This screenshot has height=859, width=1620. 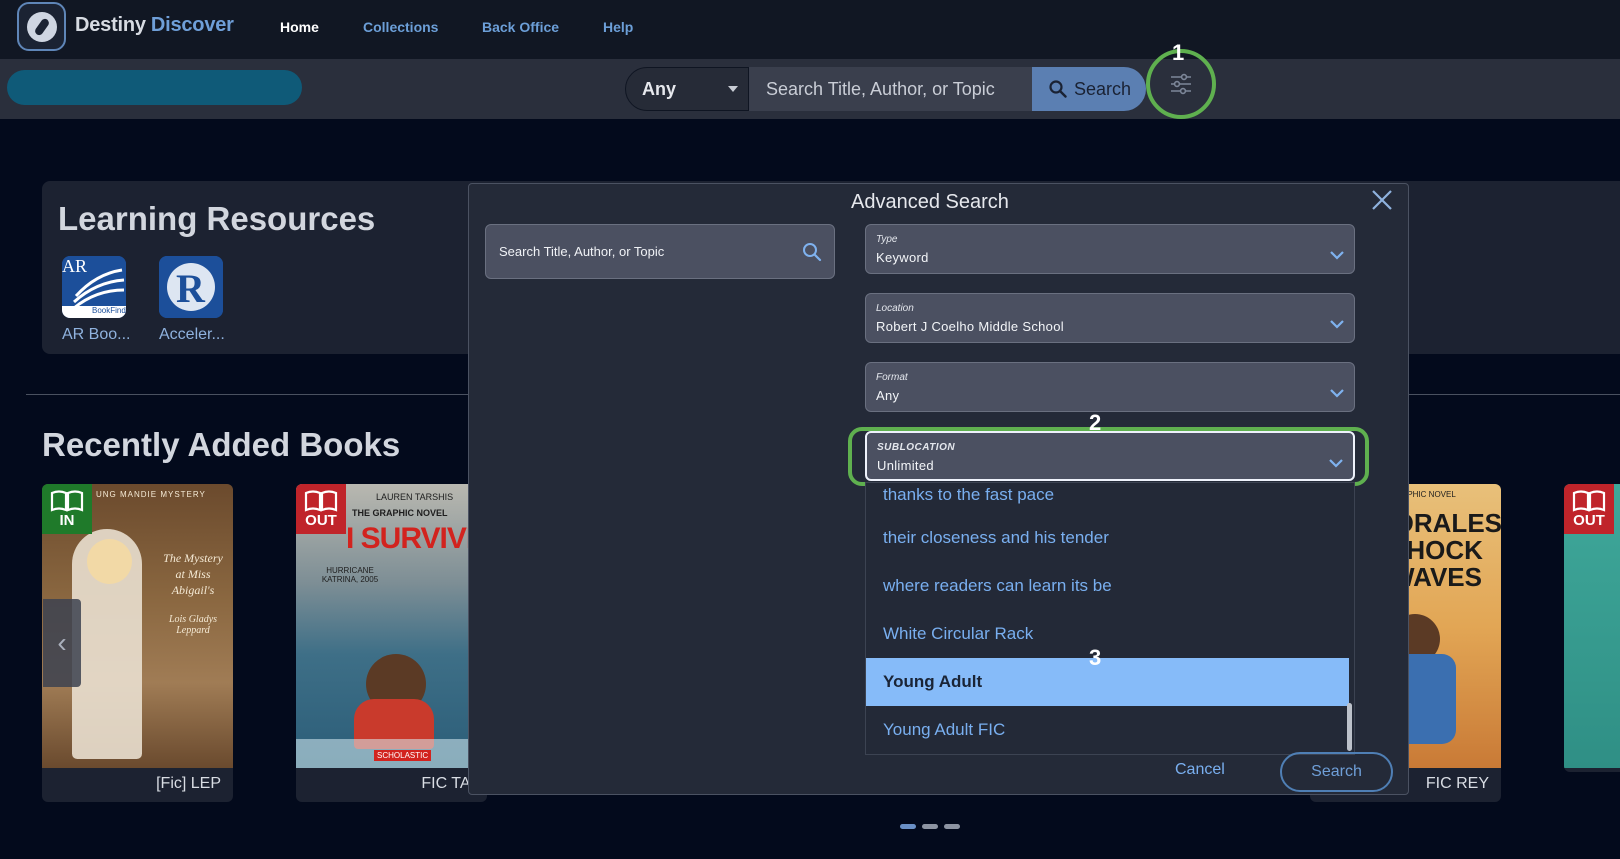 I want to click on search-button: Search, so click(x=1089, y=89).